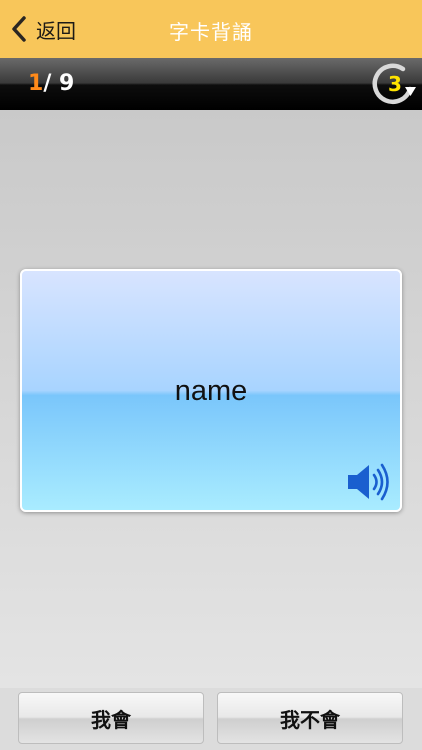 The width and height of the screenshot is (422, 750). I want to click on repeat-button: 3, so click(396, 85).